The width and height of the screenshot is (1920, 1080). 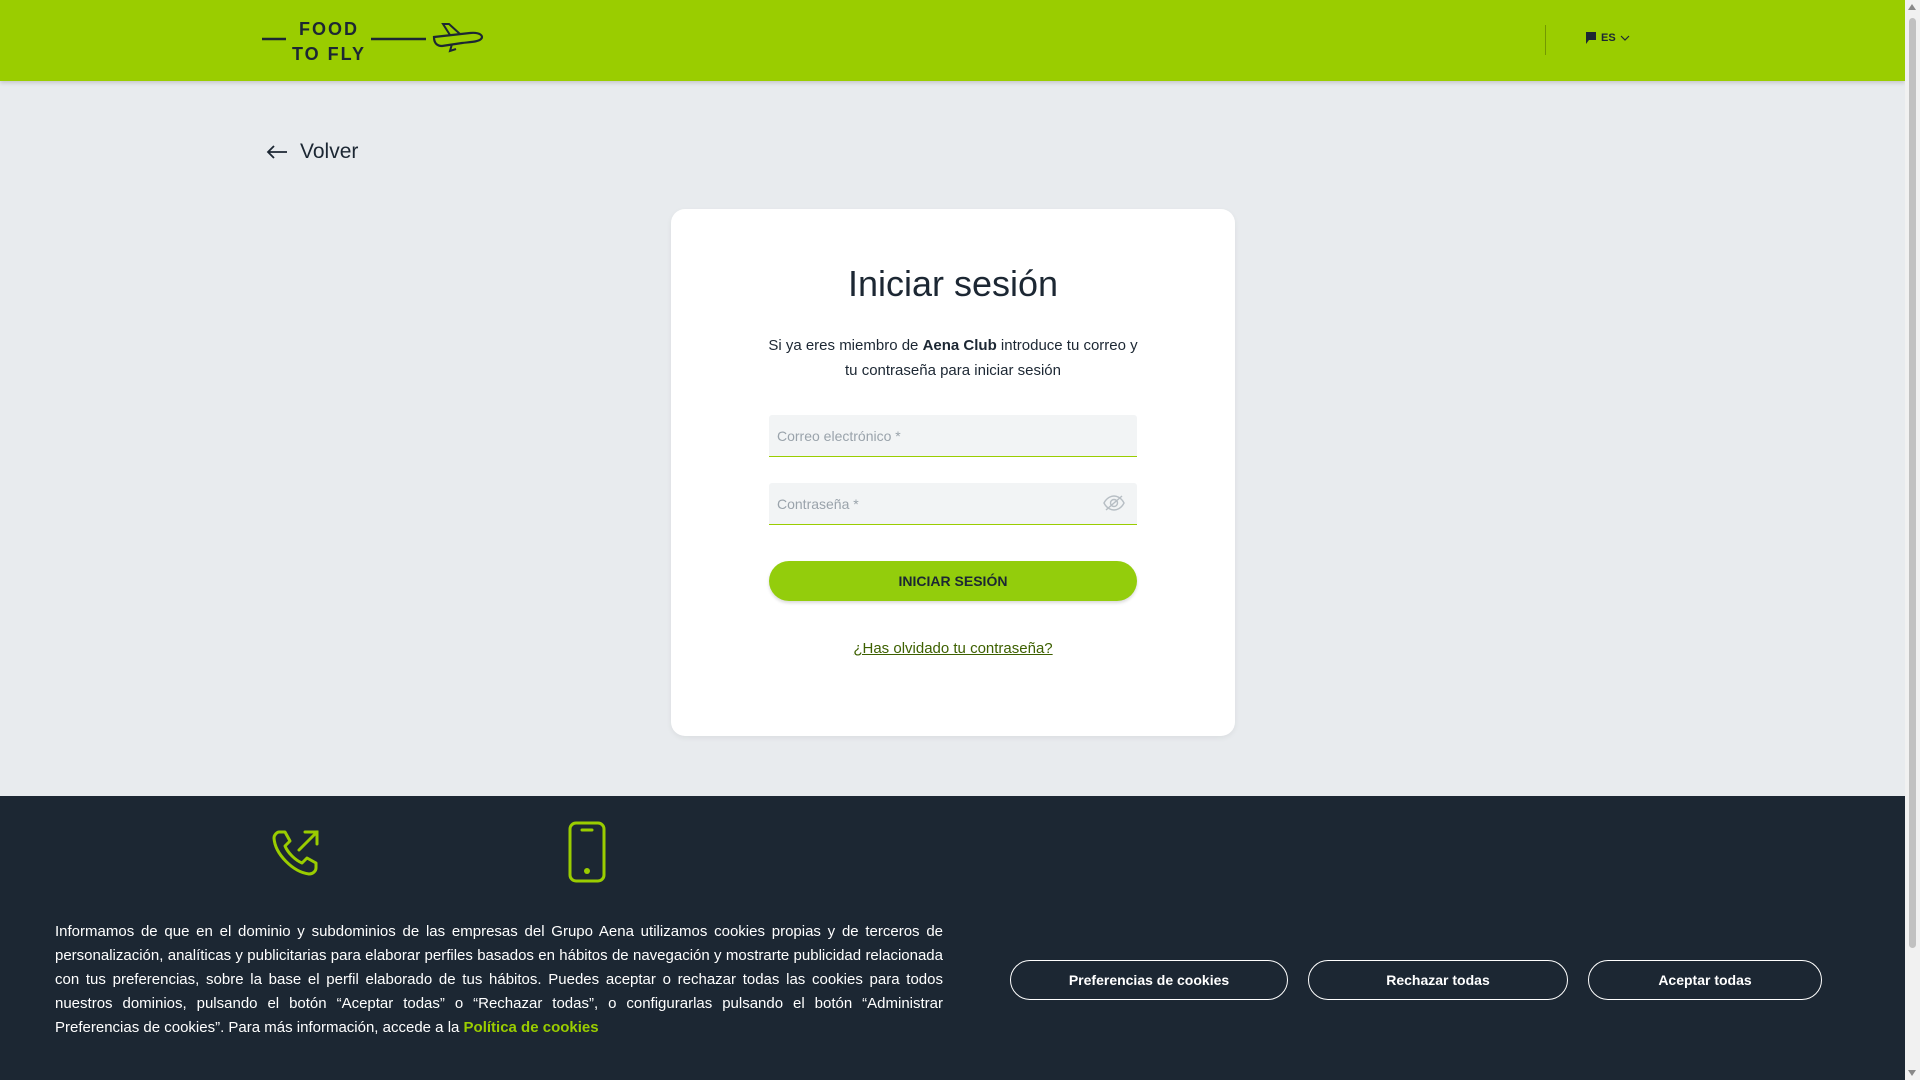 What do you see at coordinates (276, 152) in the screenshot?
I see `arrow-left-icon` at bounding box center [276, 152].